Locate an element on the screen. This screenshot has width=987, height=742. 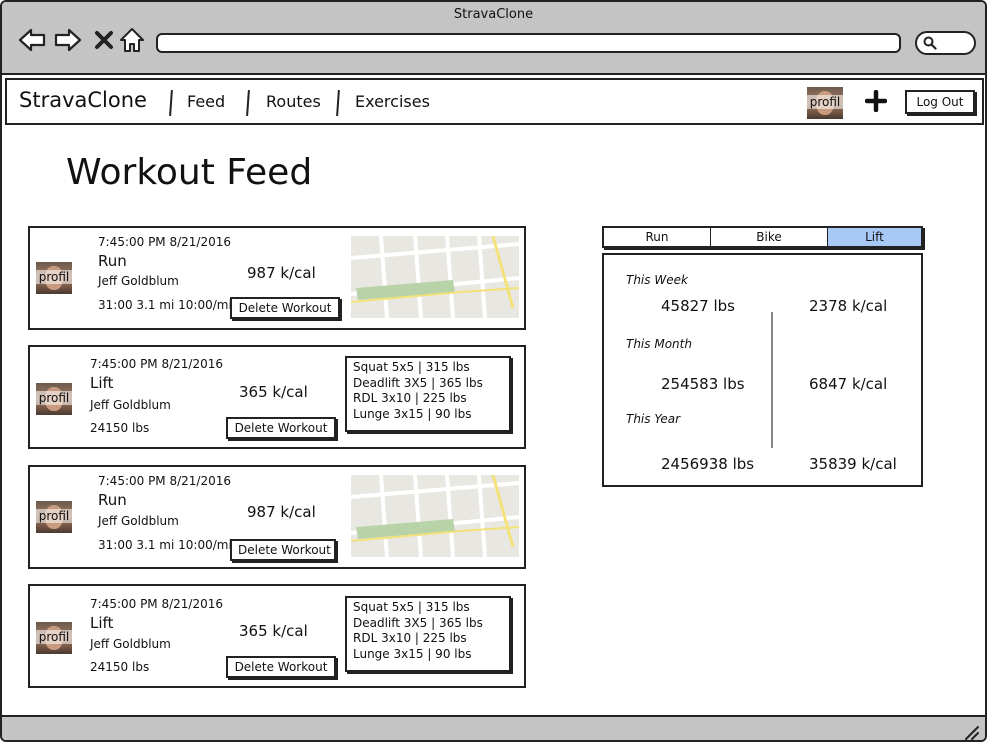
month-calories: 6847 k/cal is located at coordinates (848, 384).